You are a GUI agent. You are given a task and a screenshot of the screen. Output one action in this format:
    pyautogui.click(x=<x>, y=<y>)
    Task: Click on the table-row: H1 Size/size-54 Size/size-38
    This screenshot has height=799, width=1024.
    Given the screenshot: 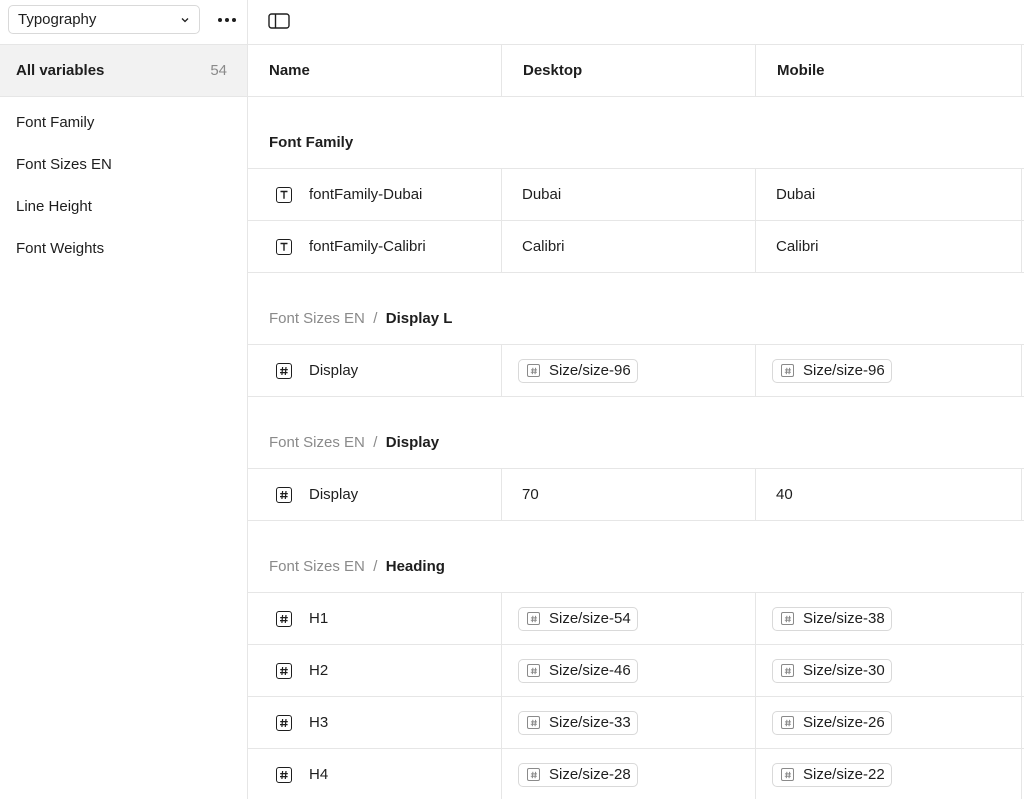 What is the action you would take?
    pyautogui.click(x=636, y=619)
    